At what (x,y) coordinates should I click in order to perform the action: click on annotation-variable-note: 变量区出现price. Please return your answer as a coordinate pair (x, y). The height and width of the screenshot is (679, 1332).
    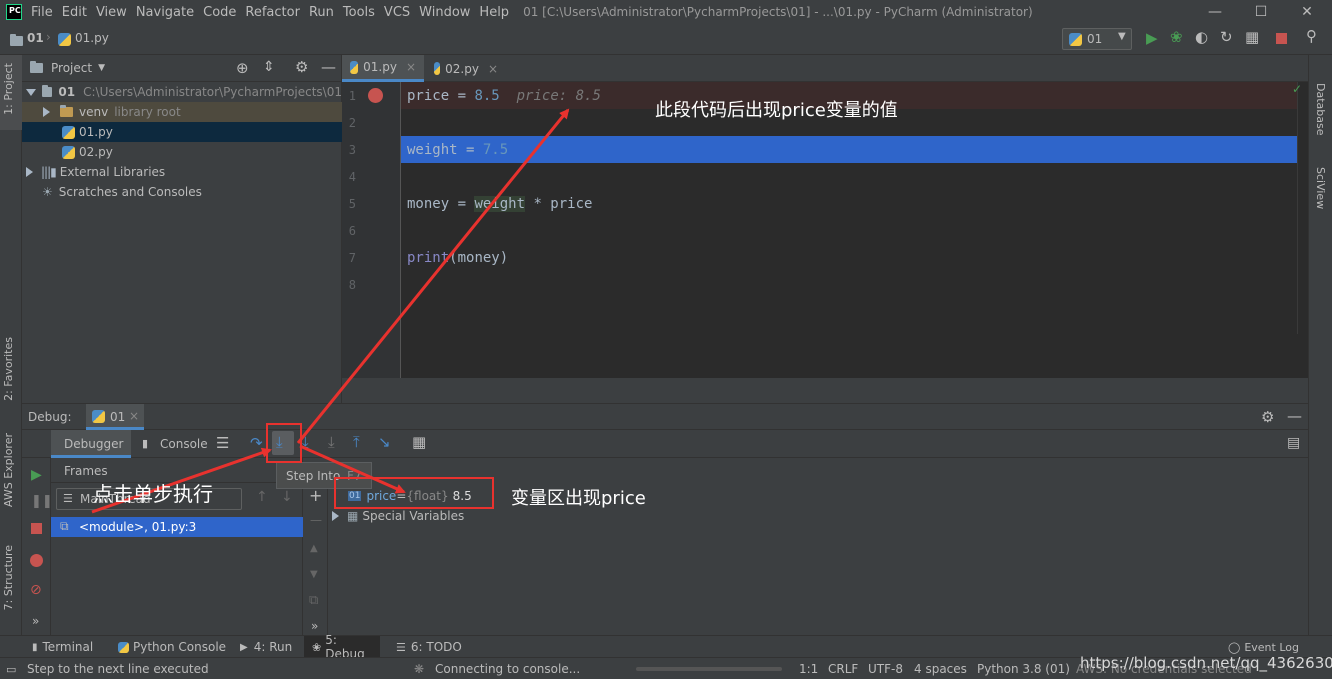
    Looking at the image, I should click on (578, 498).